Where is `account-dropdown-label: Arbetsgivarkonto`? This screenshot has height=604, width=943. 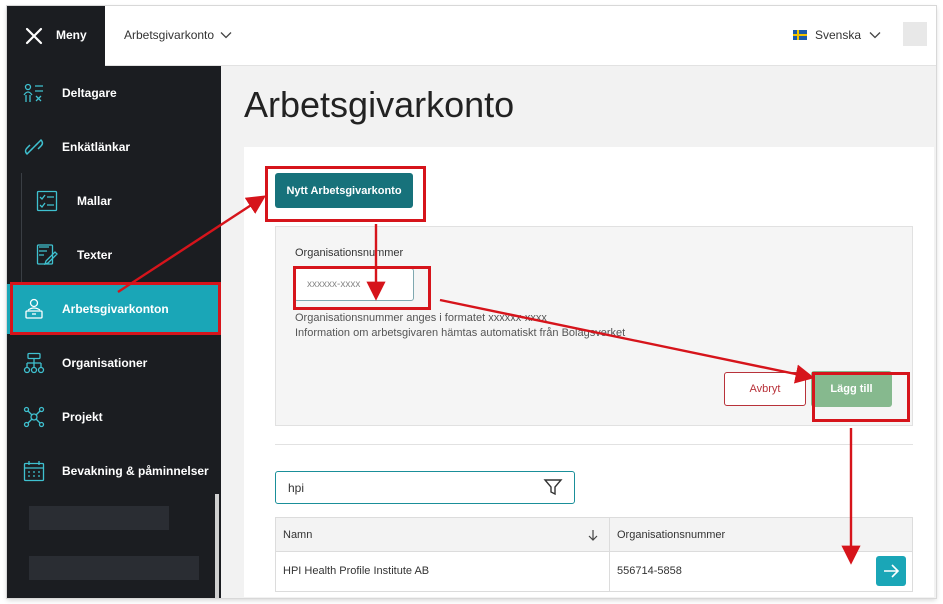
account-dropdown-label: Arbetsgivarkonto is located at coordinates (169, 35).